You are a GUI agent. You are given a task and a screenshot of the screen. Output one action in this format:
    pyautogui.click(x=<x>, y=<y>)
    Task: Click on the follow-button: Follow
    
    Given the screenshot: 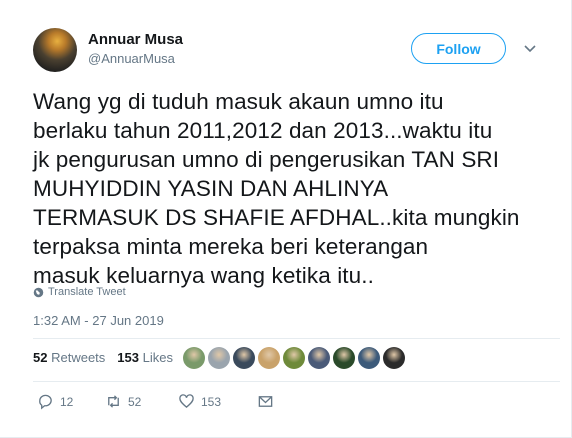 What is the action you would take?
    pyautogui.click(x=458, y=48)
    